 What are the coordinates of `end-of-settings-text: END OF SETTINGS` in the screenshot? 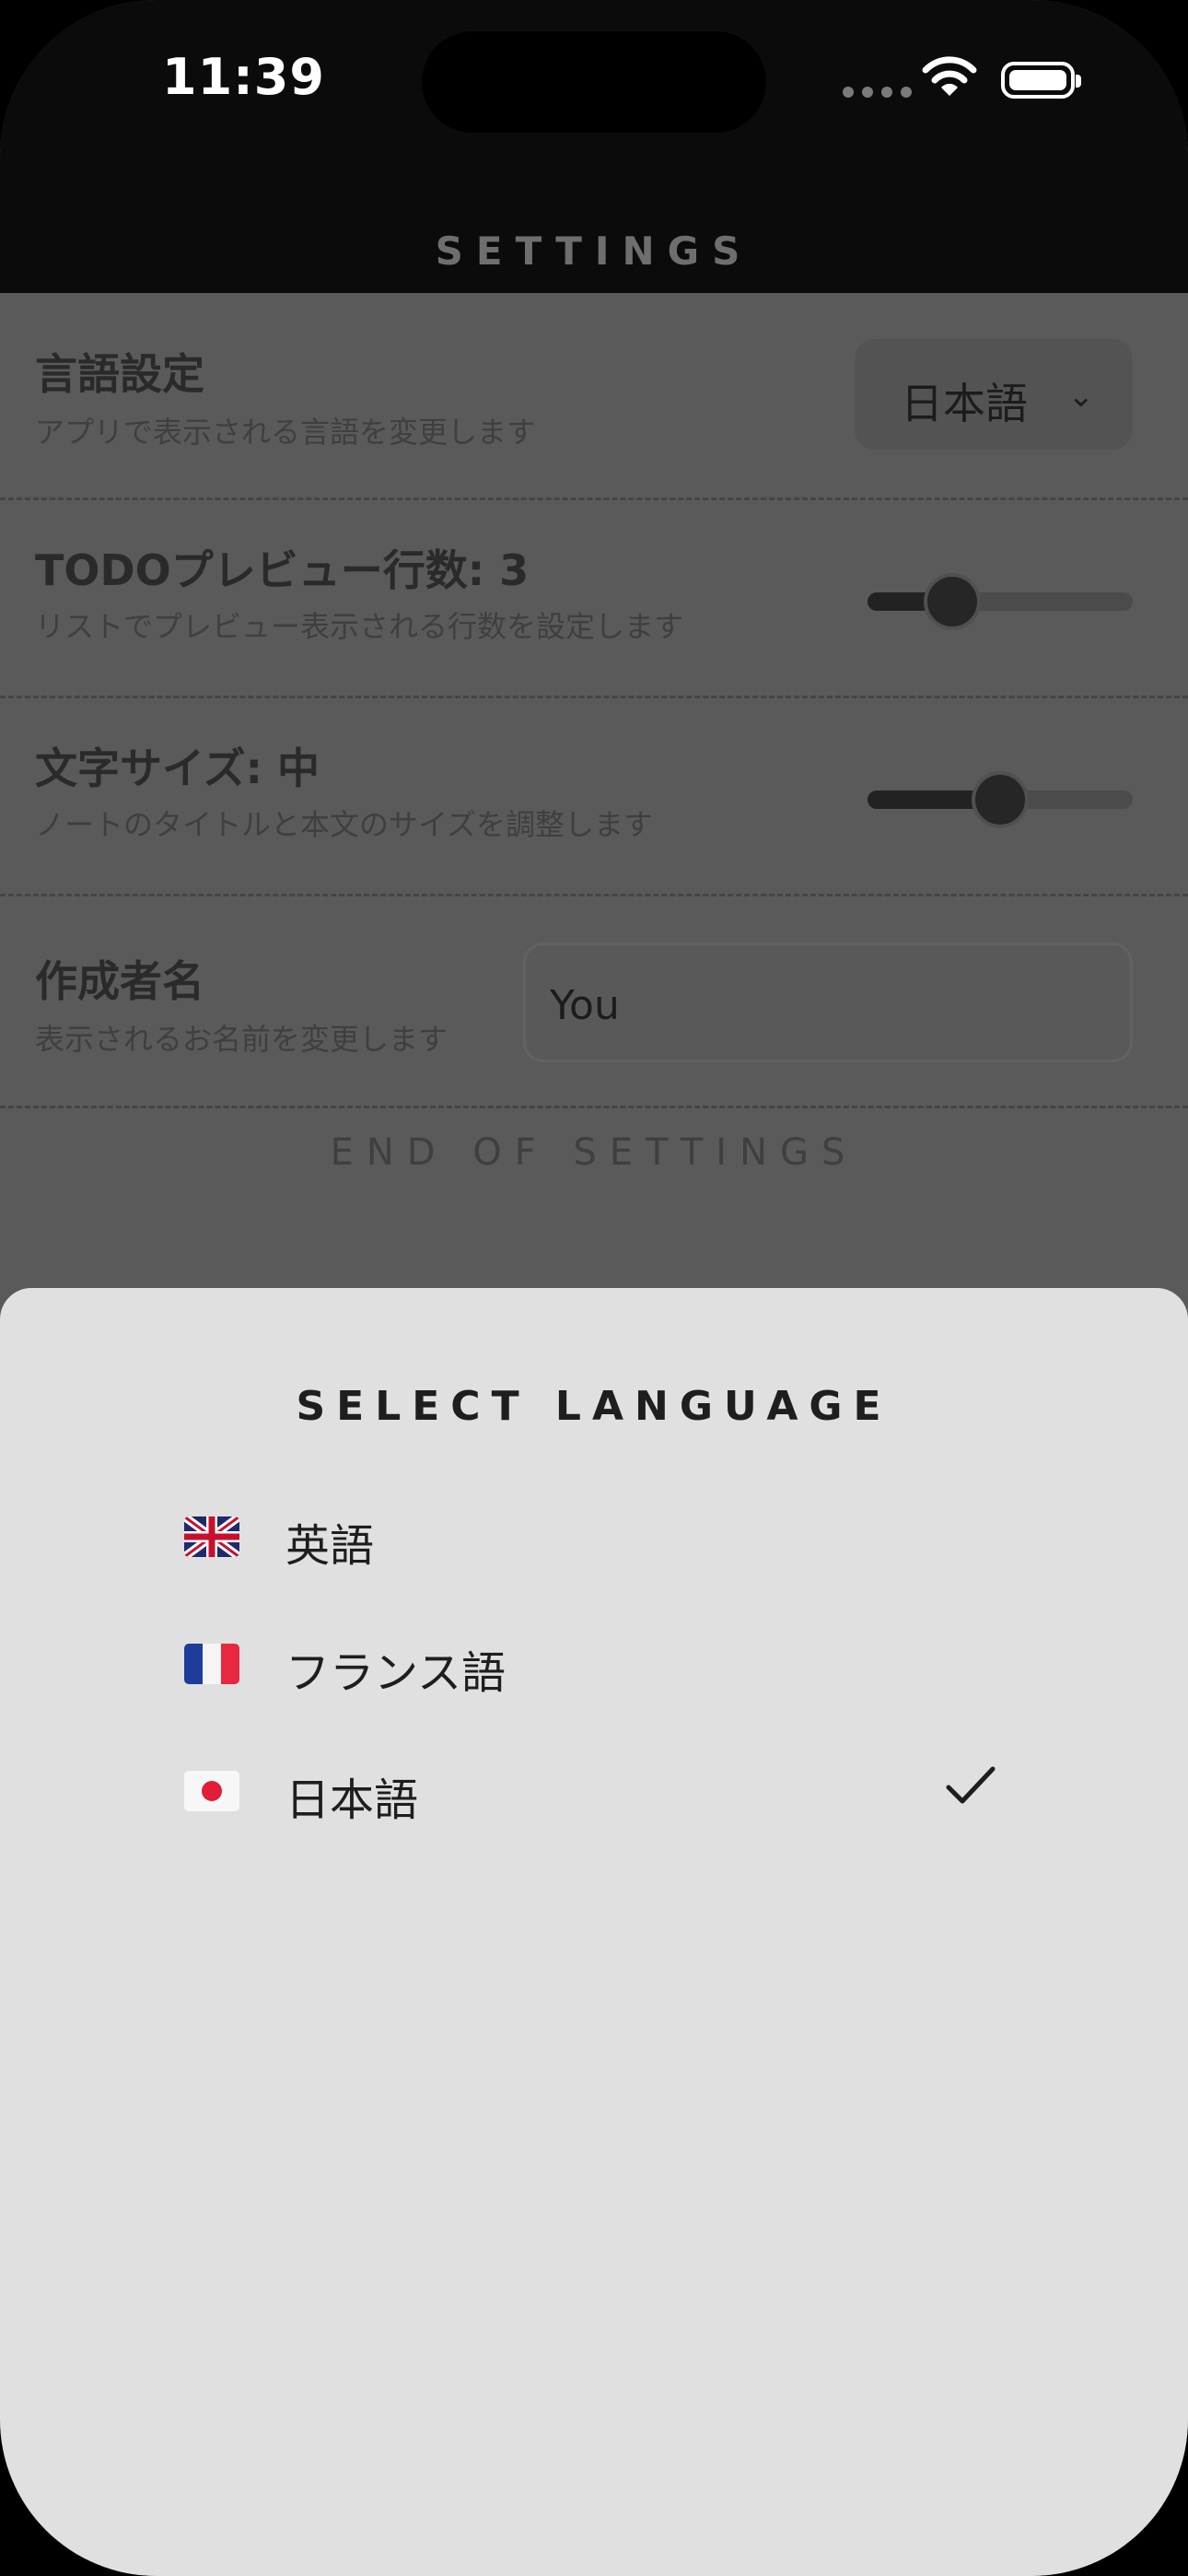 It's located at (594, 1152).